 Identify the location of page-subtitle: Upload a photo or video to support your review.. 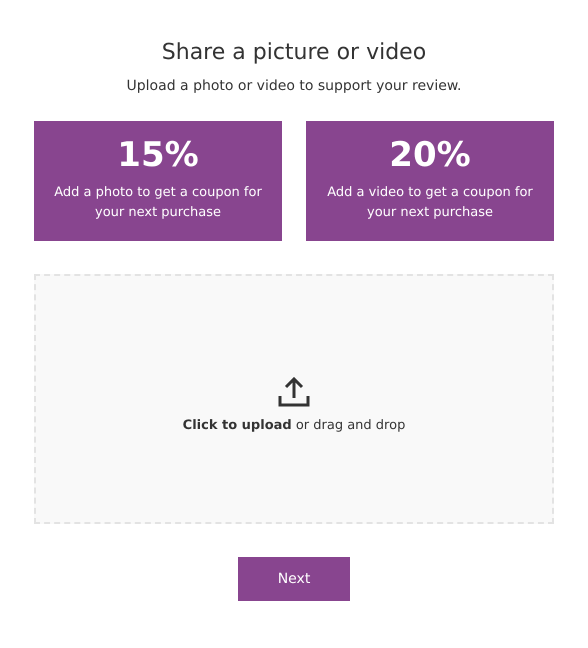
(294, 86).